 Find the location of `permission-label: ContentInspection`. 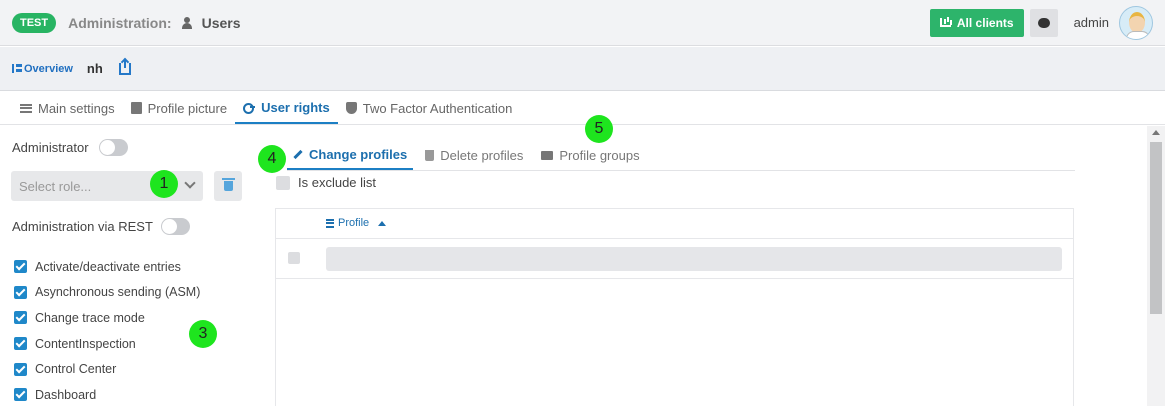

permission-label: ContentInspection is located at coordinates (85, 343).